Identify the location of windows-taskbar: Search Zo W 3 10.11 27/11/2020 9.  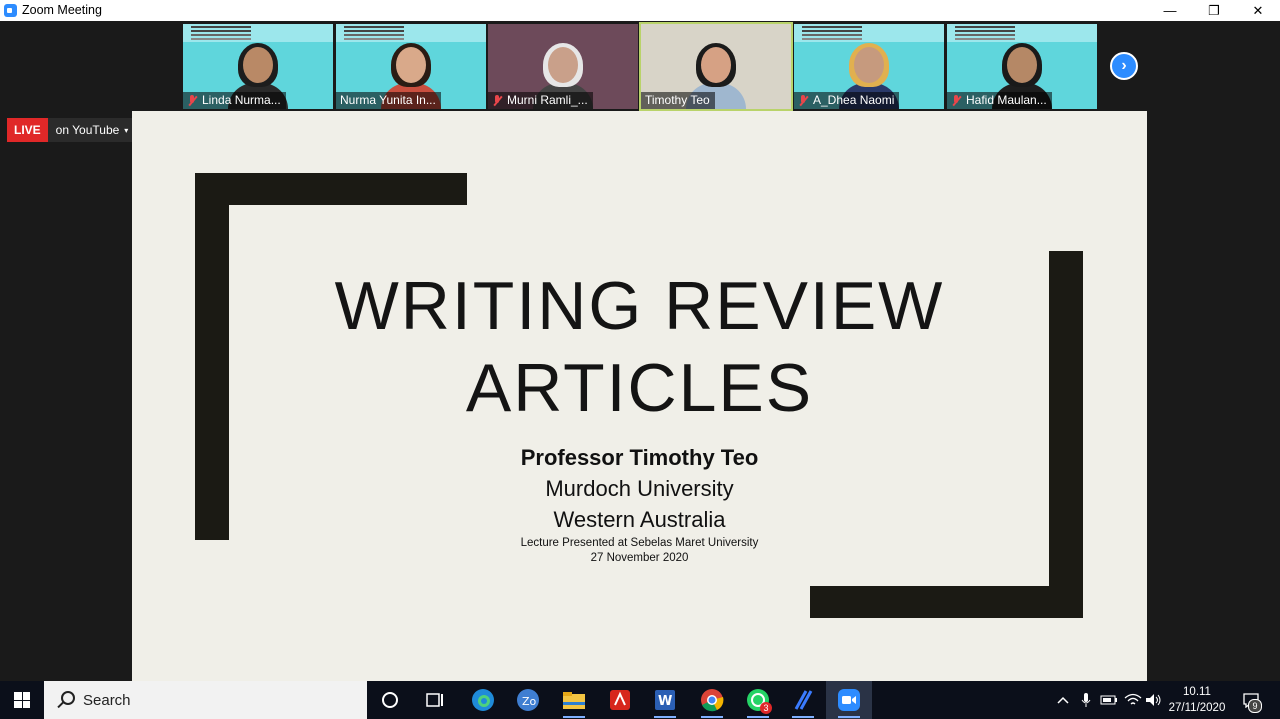
(640, 700).